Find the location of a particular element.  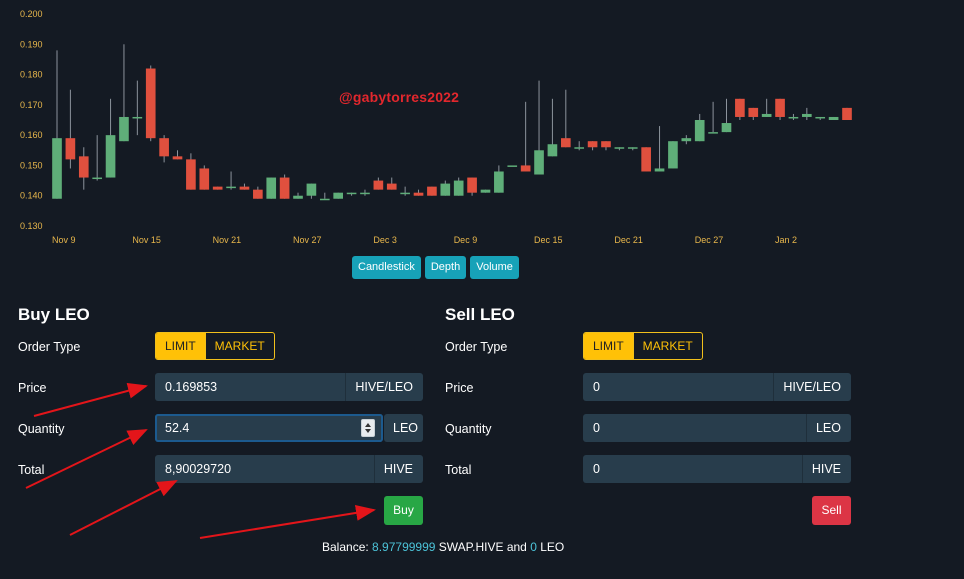

y-tick-label: 0.170 is located at coordinates (31, 105).